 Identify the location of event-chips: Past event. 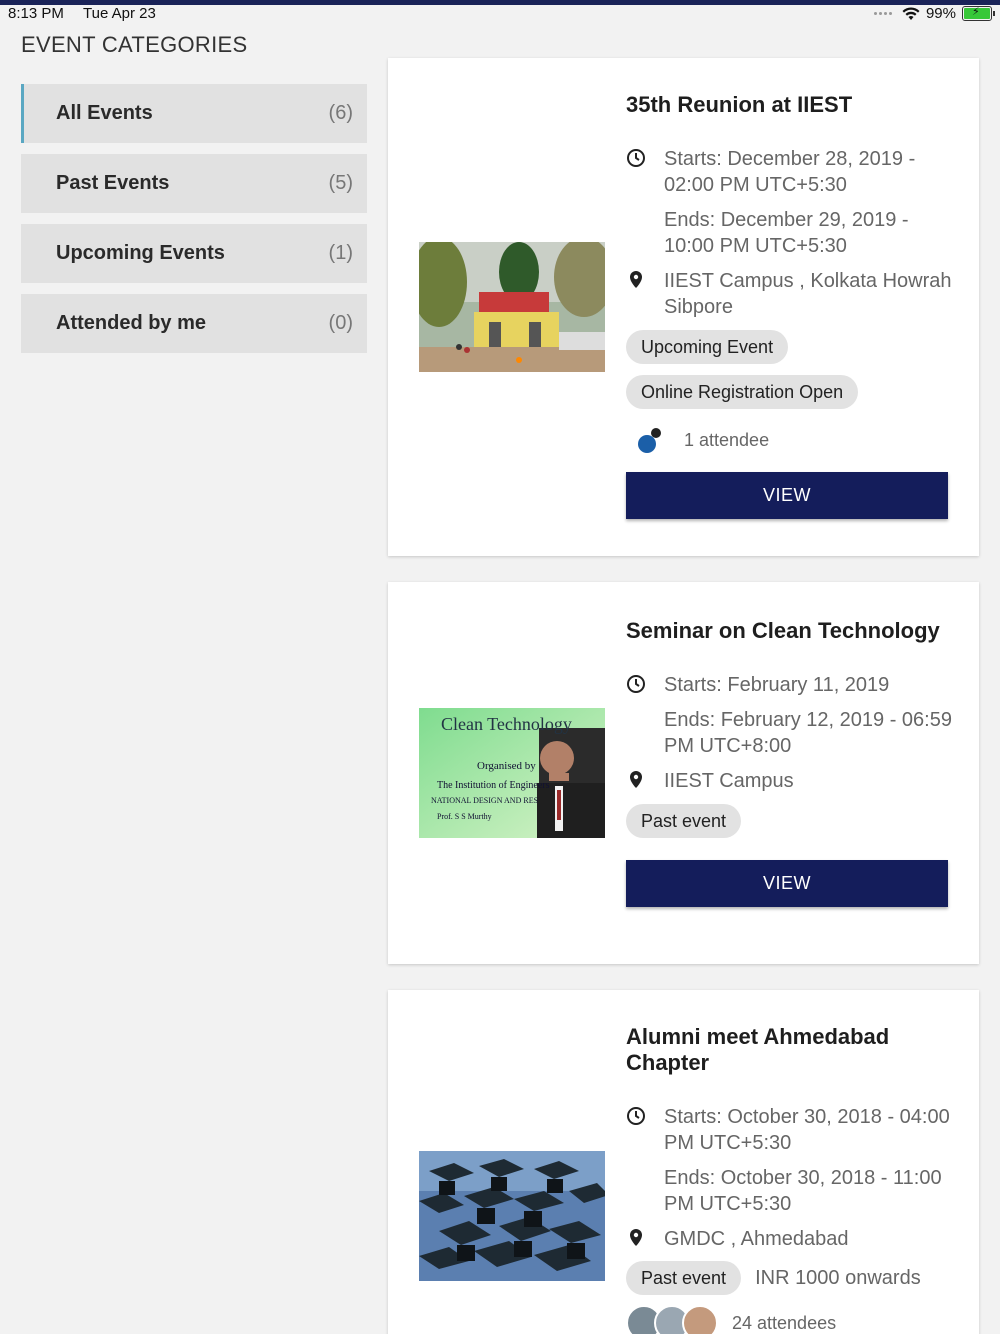
(791, 821).